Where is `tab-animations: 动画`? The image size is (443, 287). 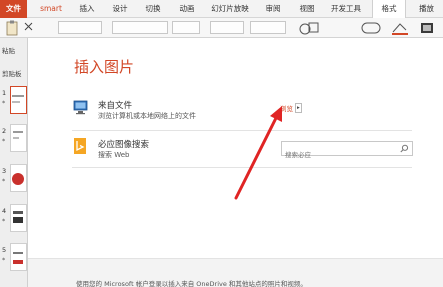
tab-animations: 动画 is located at coordinates (187, 9).